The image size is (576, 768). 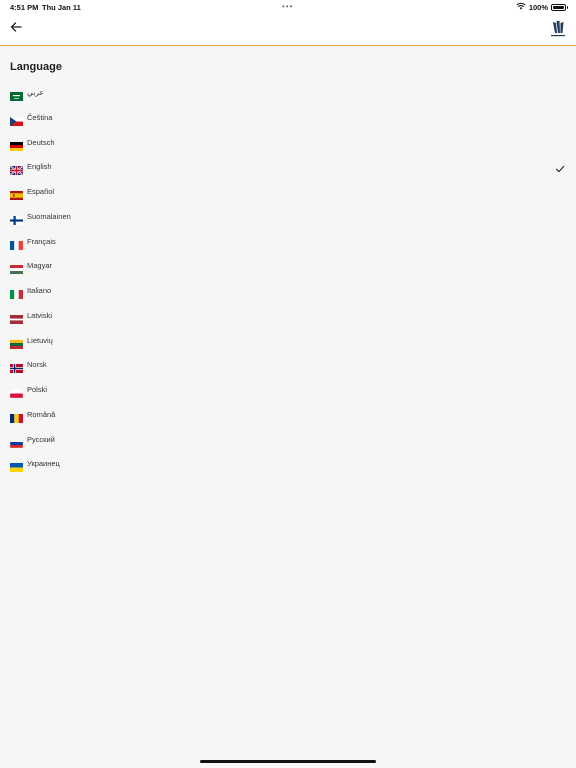 I want to click on language-label: Norsk, so click(x=37, y=365).